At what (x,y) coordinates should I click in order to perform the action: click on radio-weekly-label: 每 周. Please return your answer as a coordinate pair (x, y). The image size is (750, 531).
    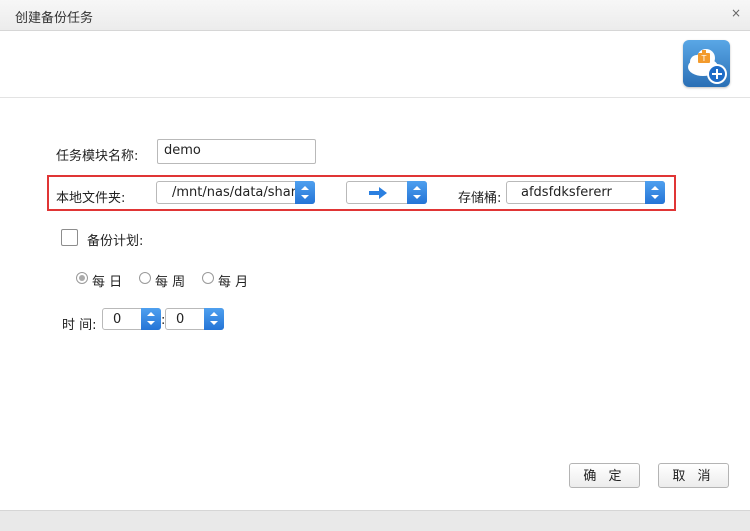
    Looking at the image, I should click on (170, 282).